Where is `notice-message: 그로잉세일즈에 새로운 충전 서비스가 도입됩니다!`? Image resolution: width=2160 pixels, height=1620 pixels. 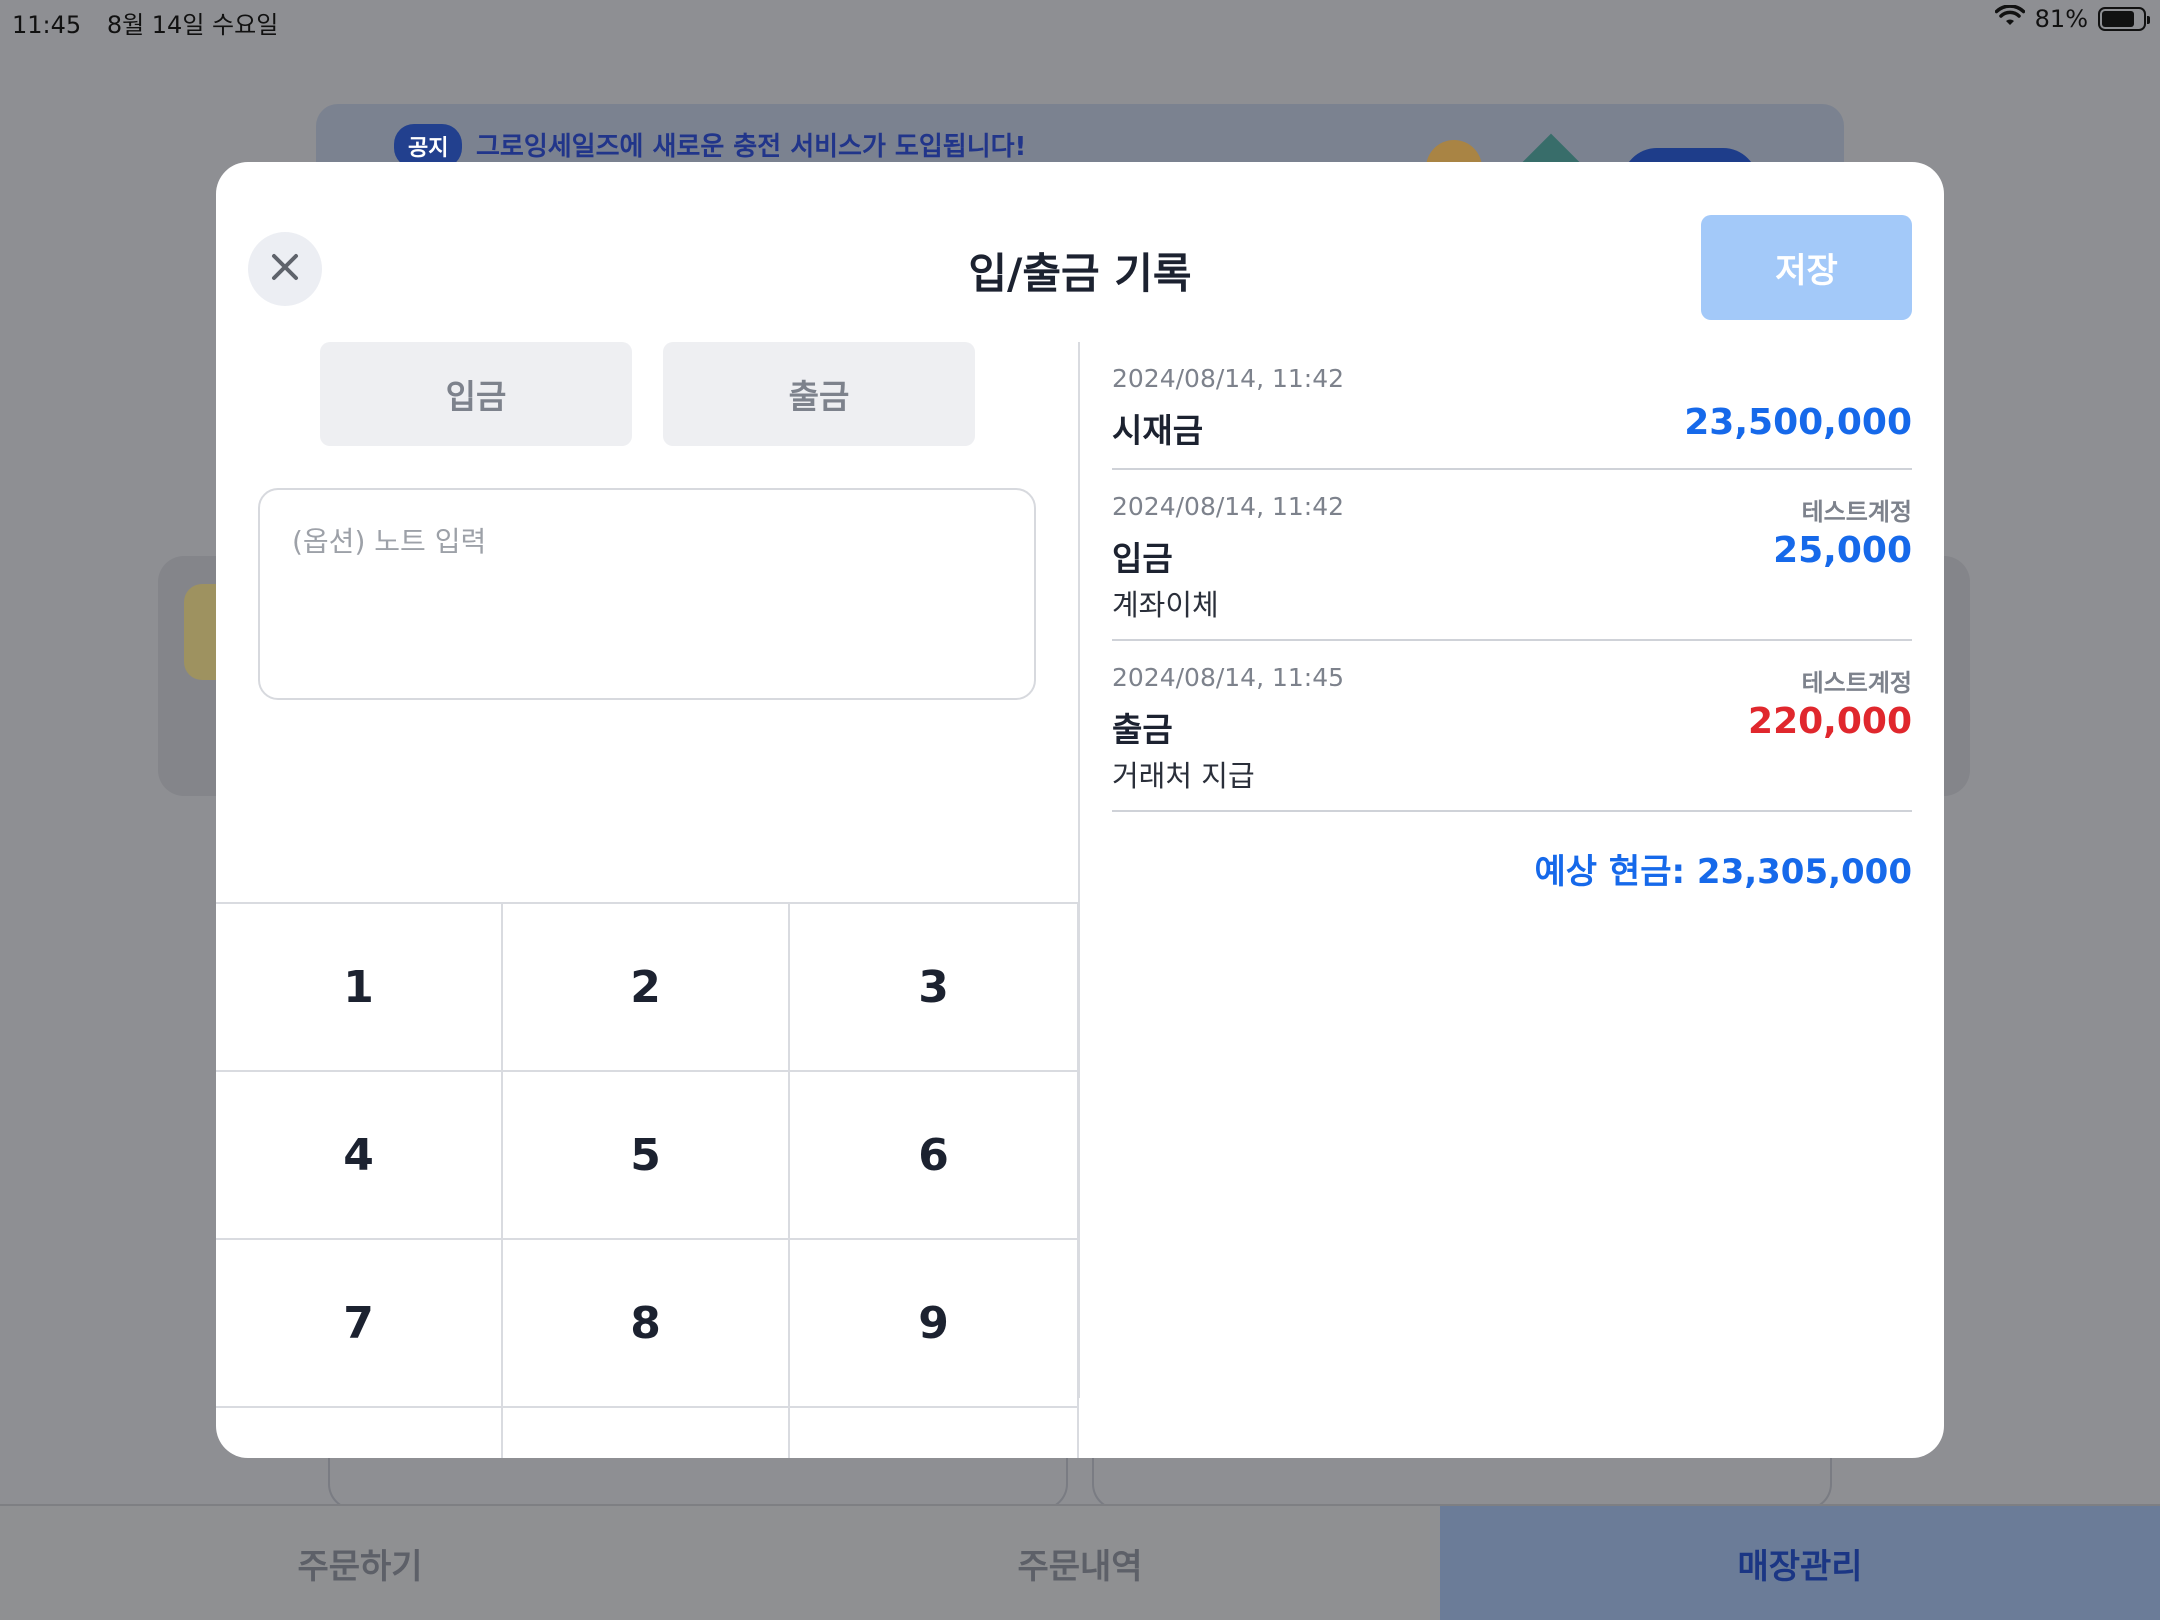 notice-message: 그로잉세일즈에 새로운 충전 서비스가 도입됩니다! is located at coordinates (751, 147).